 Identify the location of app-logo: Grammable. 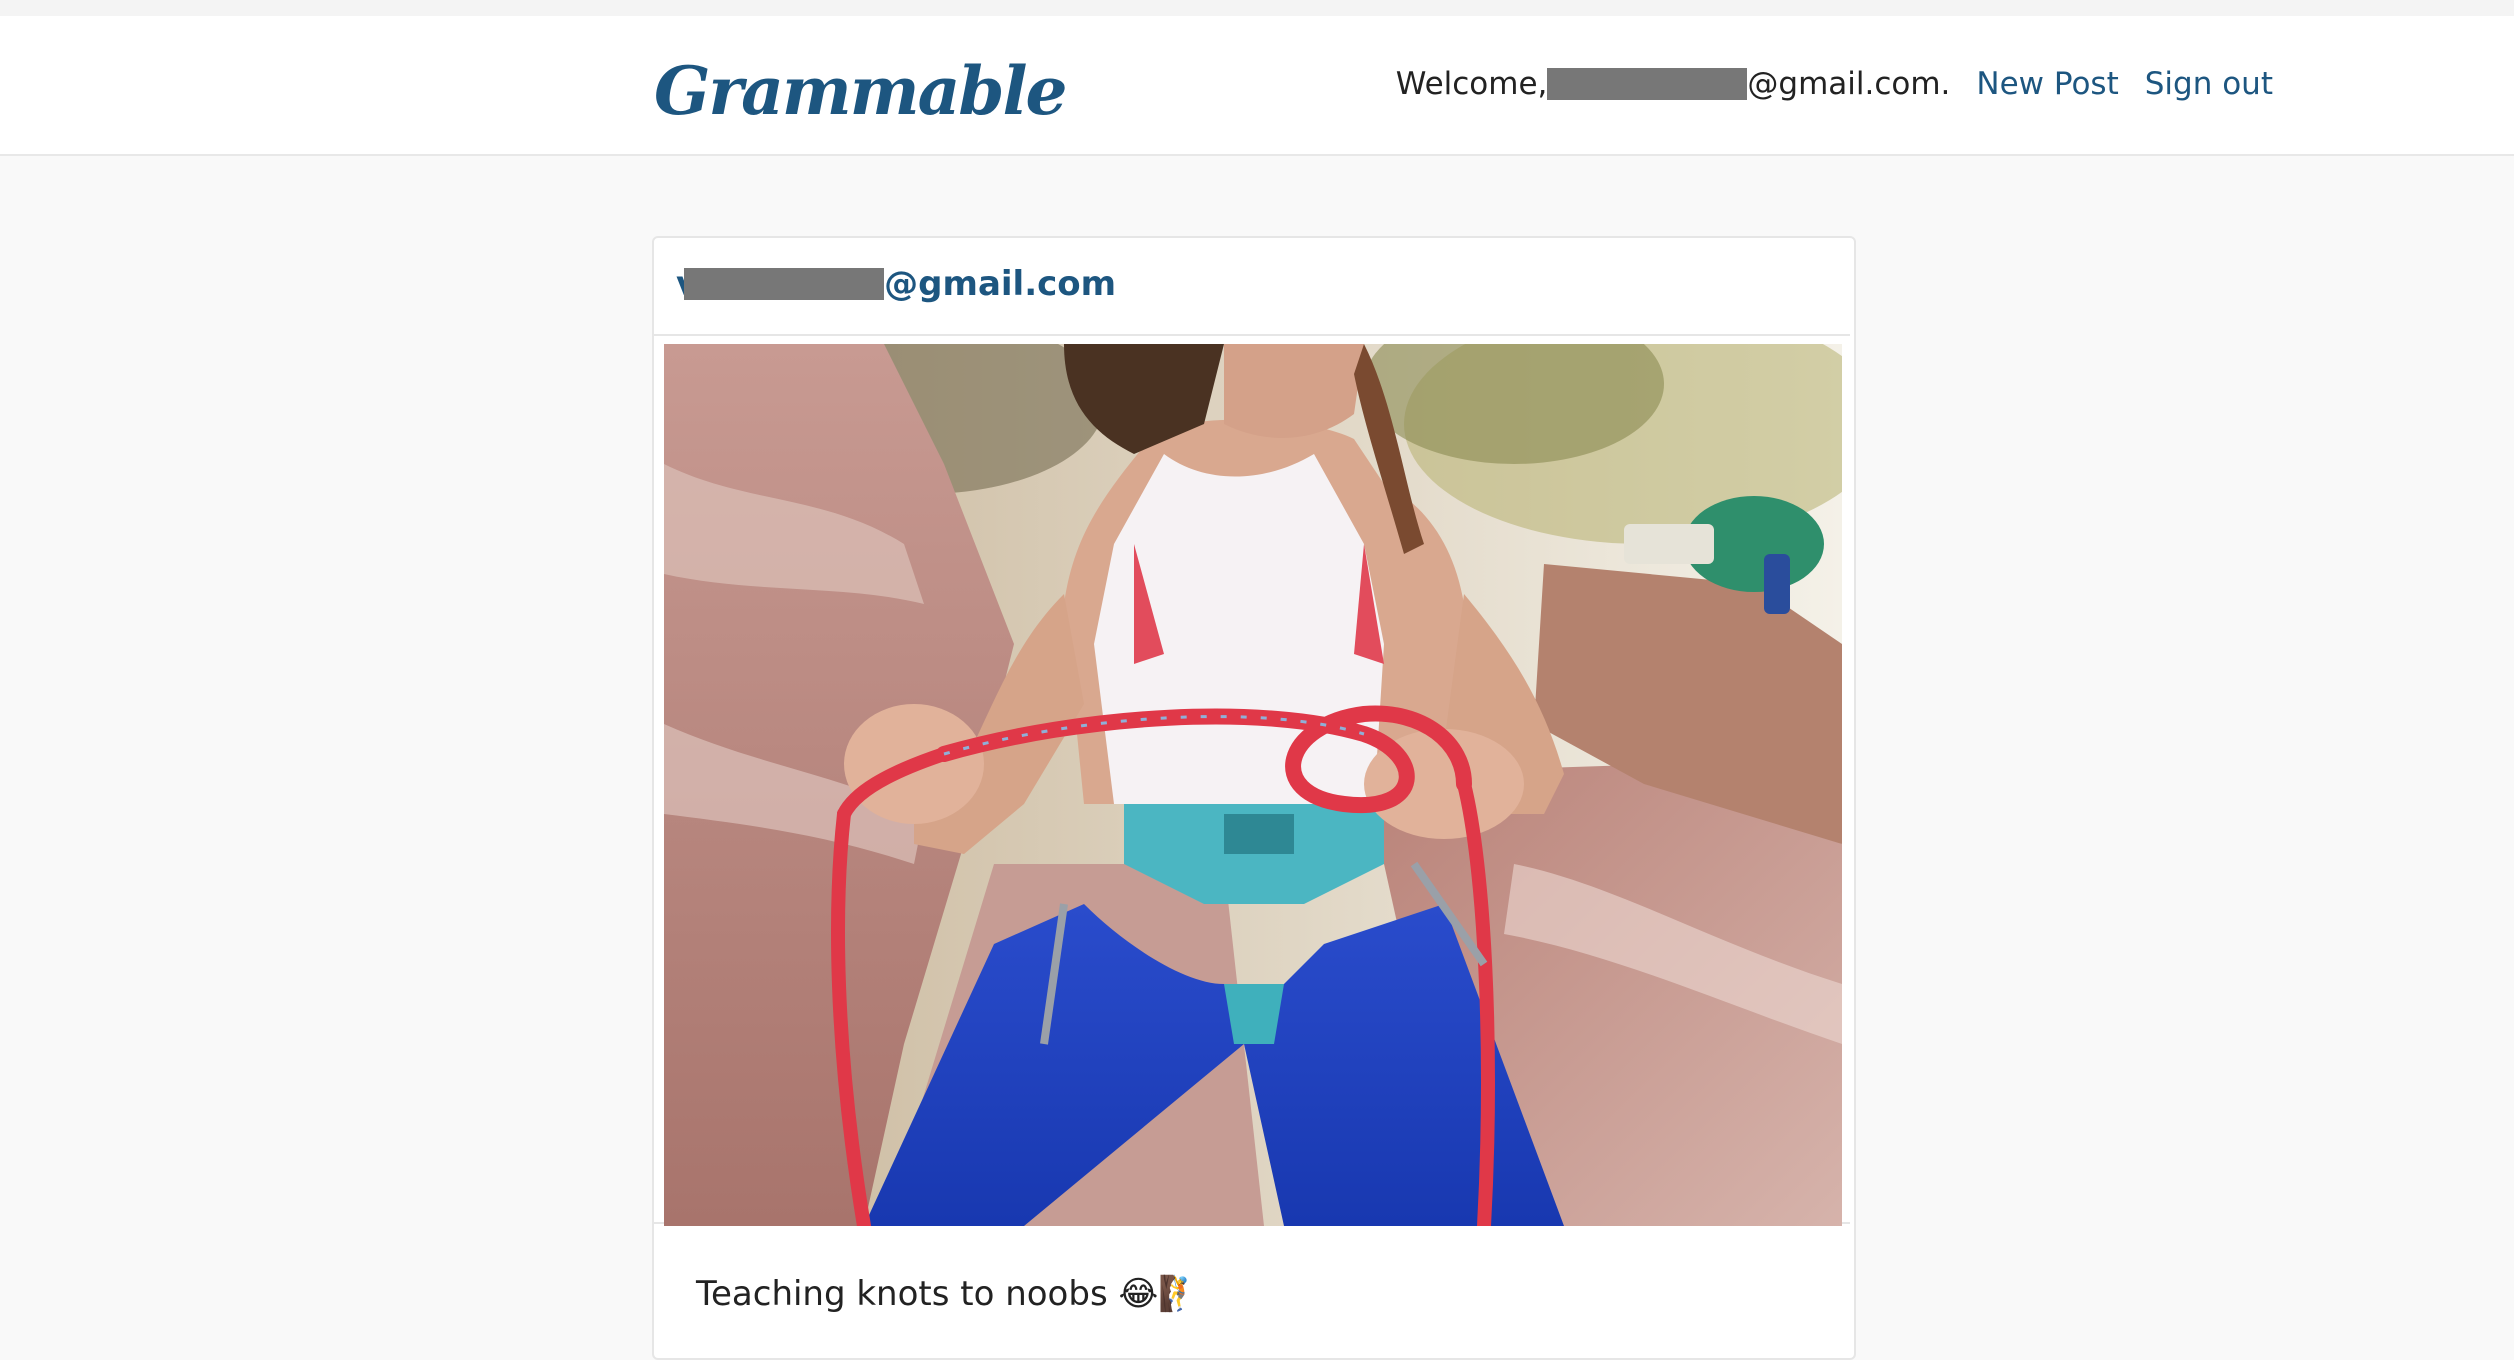
(861, 91).